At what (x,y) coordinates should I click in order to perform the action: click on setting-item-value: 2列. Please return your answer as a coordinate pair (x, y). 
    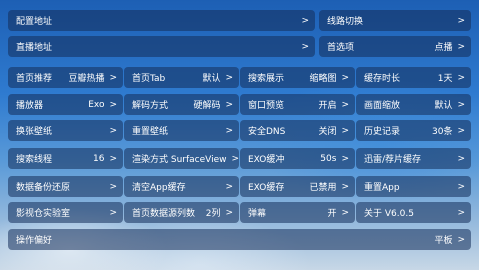
    Looking at the image, I should click on (213, 214).